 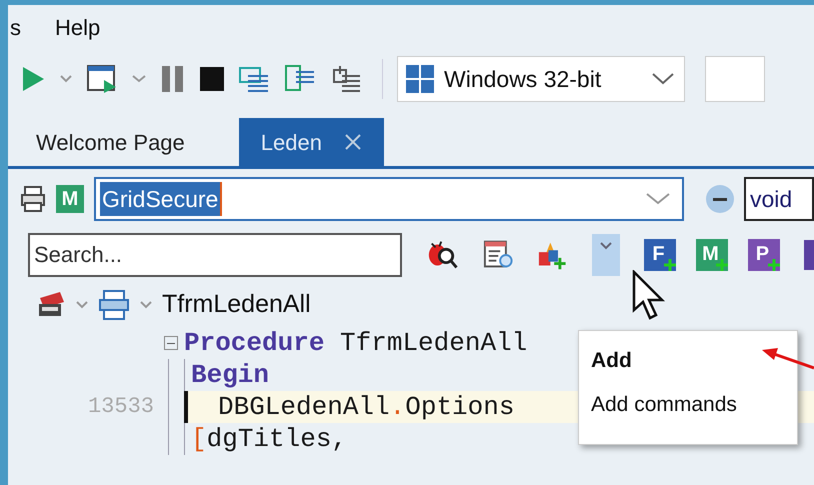 I want to click on close-icon, so click(x=353, y=142).